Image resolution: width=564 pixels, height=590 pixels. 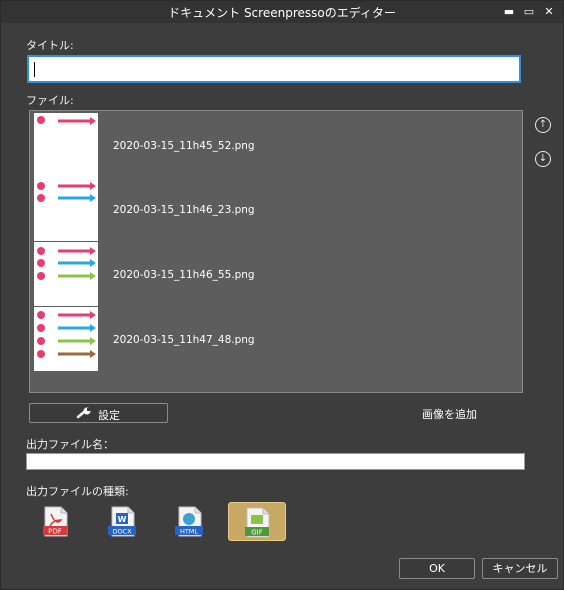 I want to click on file-list-item: 2020-03-15_11h45_52.png, so click(x=269, y=145).